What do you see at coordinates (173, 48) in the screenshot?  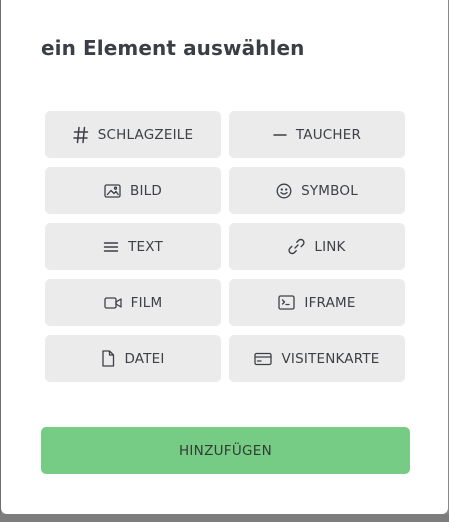 I see `modal-title: ein Element auswählen` at bounding box center [173, 48].